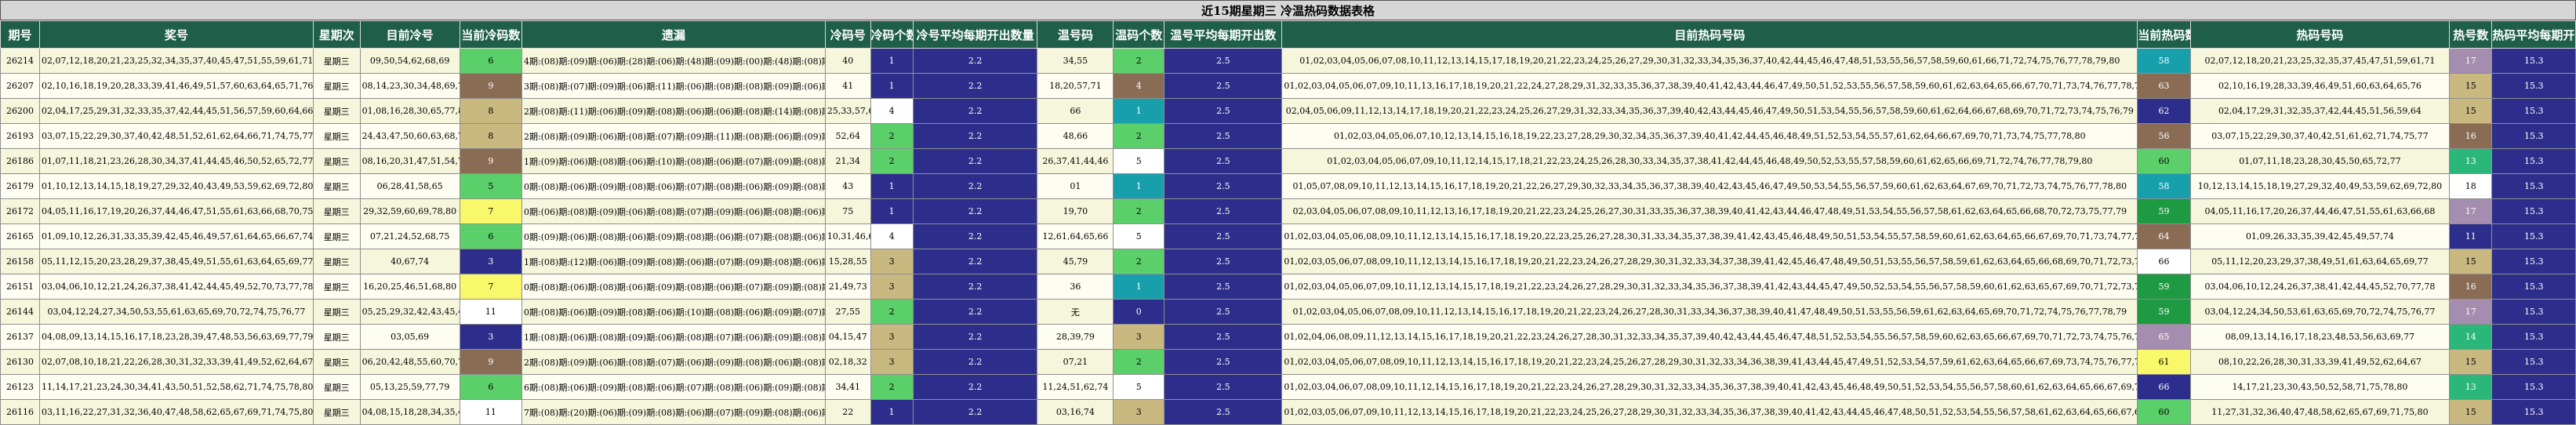  Describe the element at coordinates (20, 86) in the screenshot. I see `issue-cell: 26207` at that location.